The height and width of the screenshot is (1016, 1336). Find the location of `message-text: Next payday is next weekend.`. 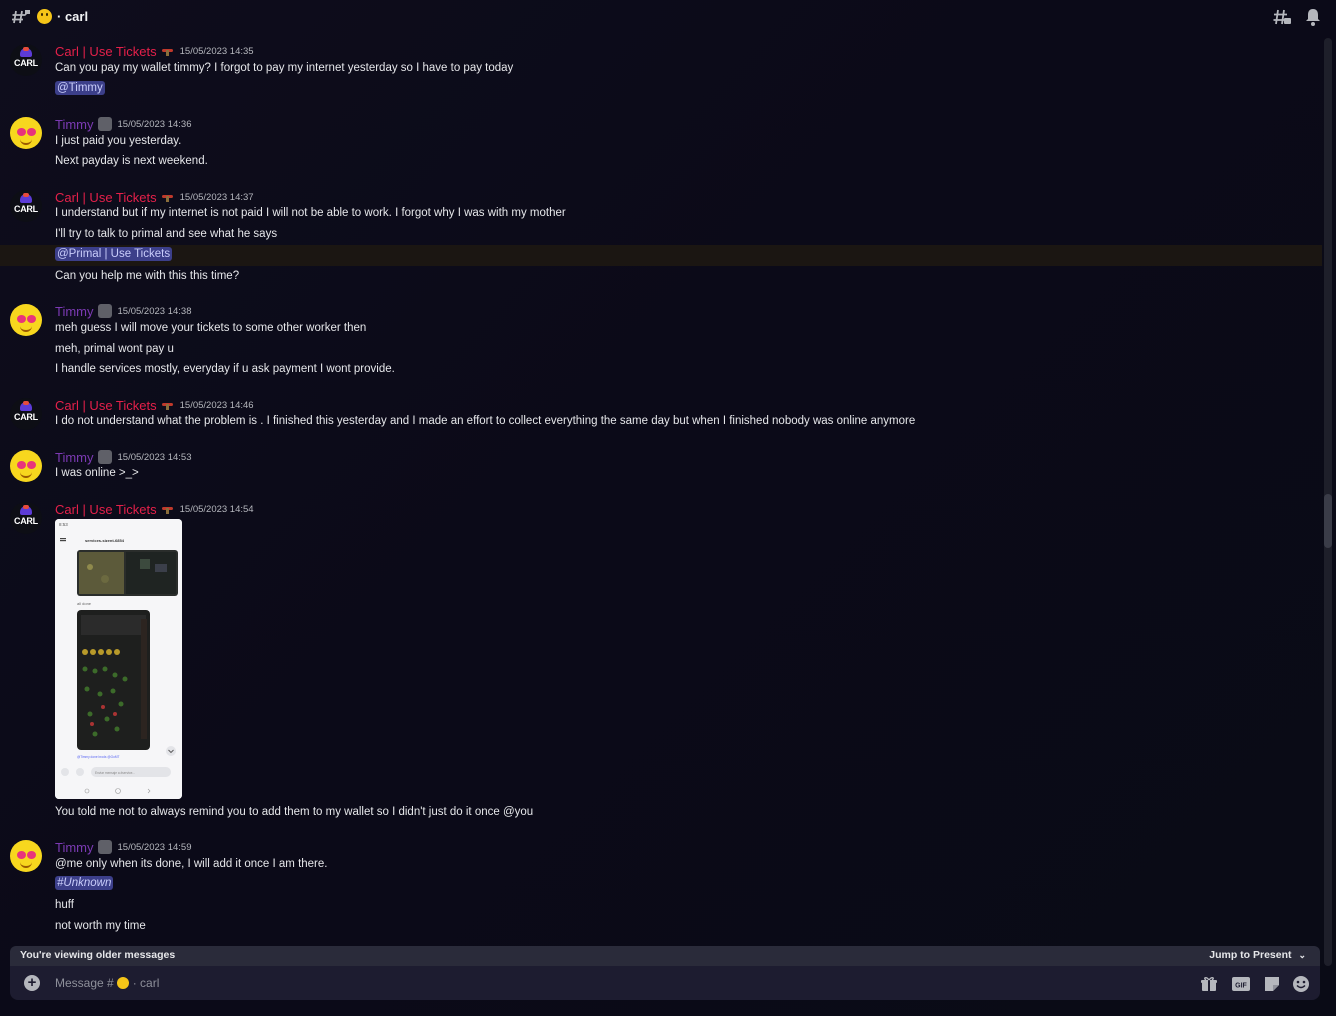

message-text: Next payday is next weekend. is located at coordinates (131, 161).